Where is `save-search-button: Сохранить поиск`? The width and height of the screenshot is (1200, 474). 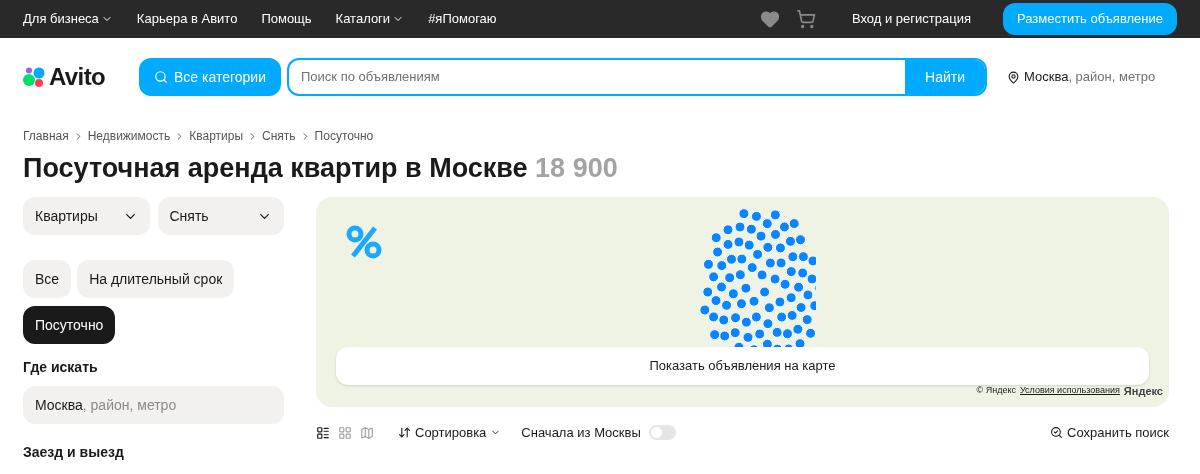
save-search-button: Сохранить поиск is located at coordinates (1109, 433).